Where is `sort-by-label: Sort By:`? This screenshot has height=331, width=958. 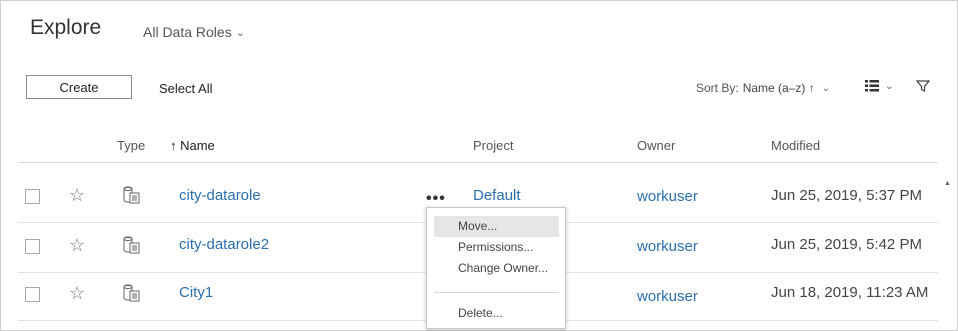 sort-by-label: Sort By: is located at coordinates (717, 88).